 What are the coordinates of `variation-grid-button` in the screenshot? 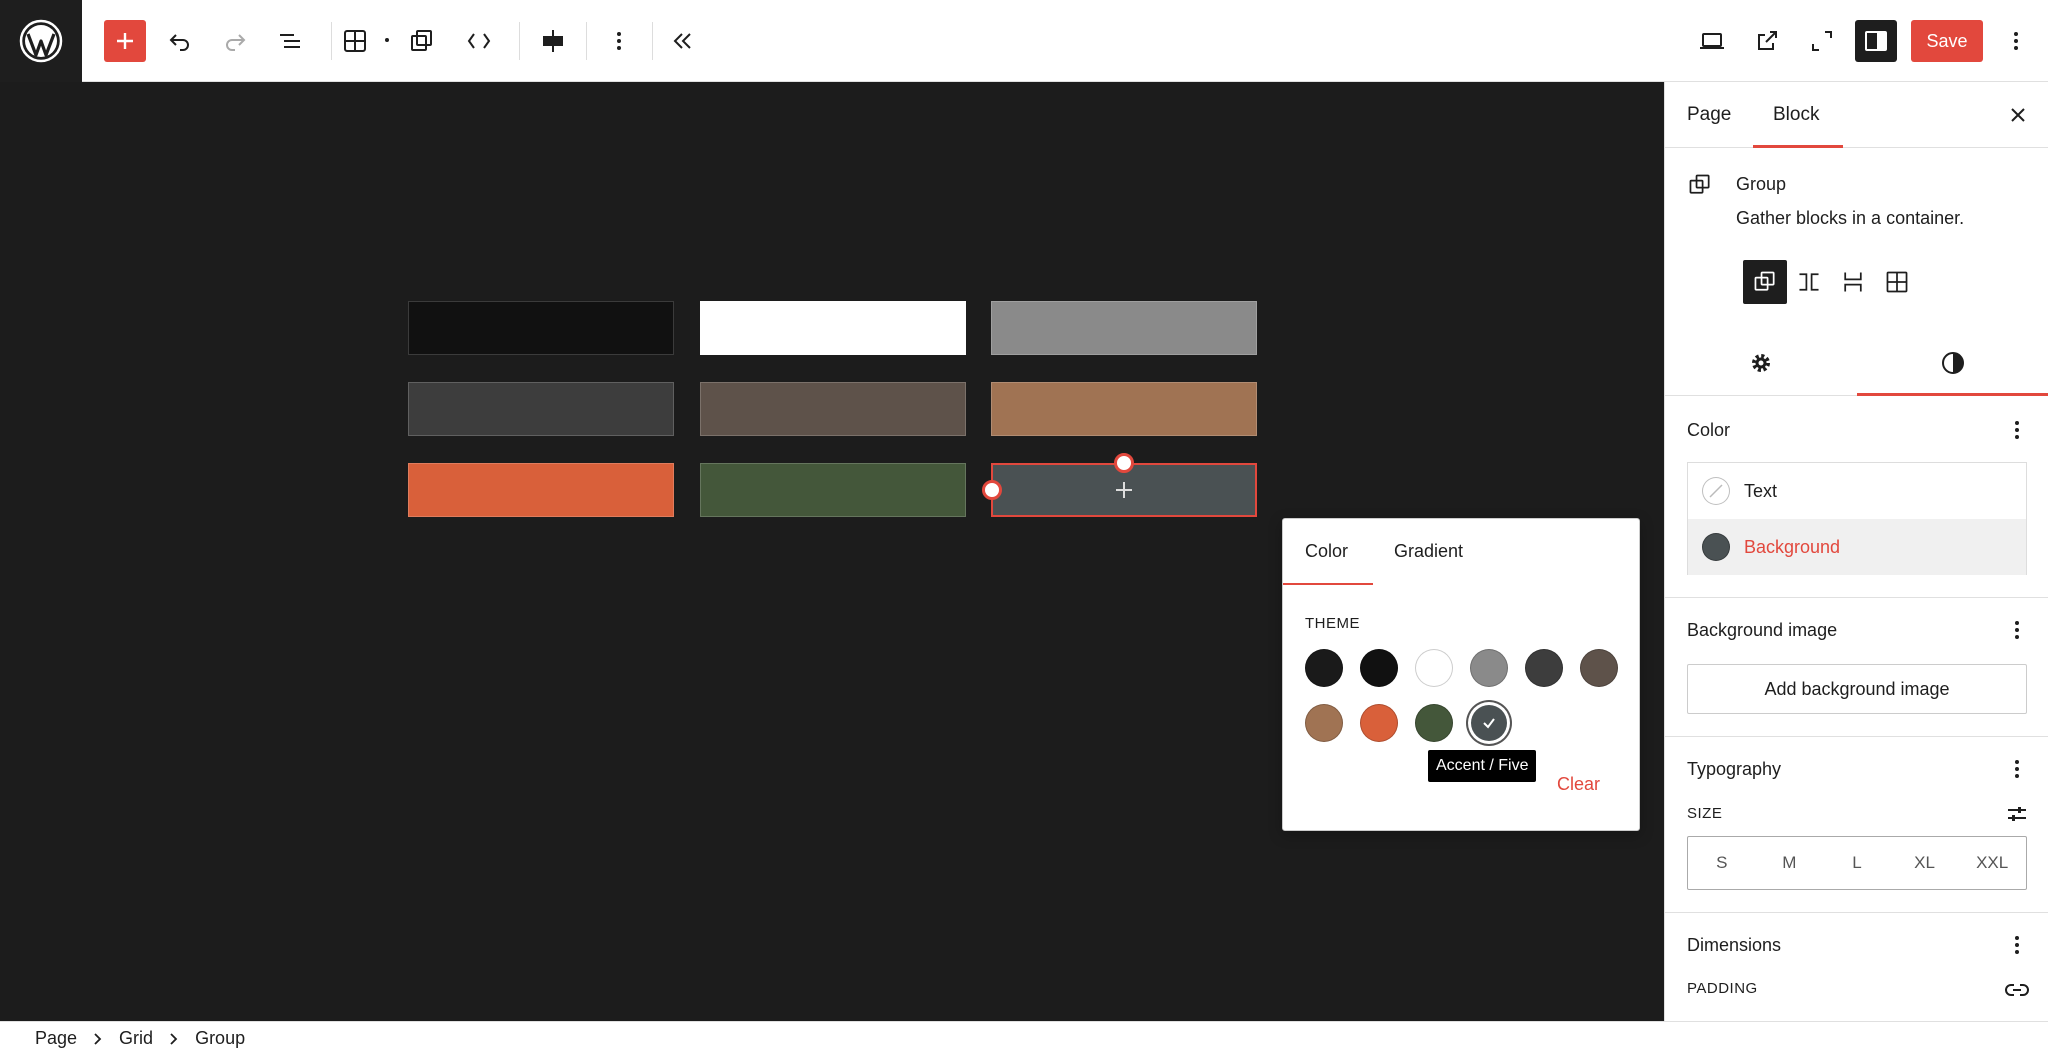 It's located at (1897, 282).